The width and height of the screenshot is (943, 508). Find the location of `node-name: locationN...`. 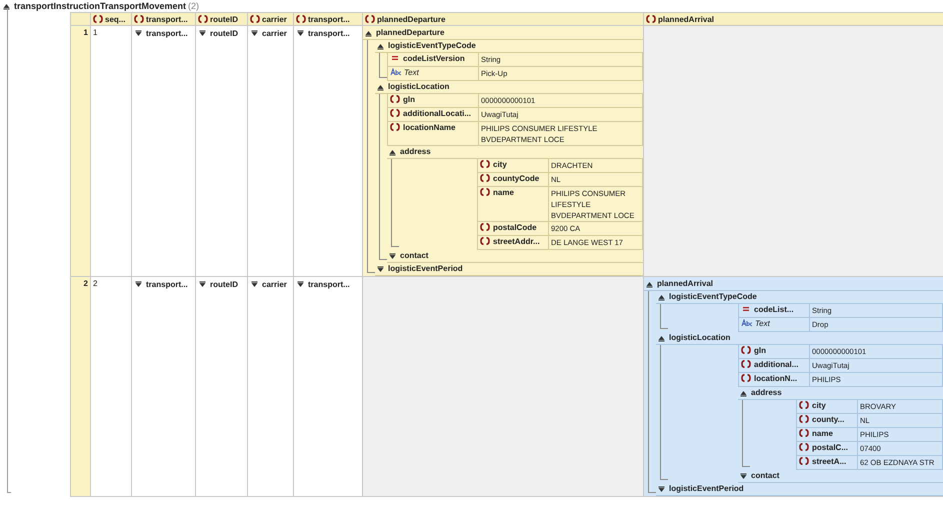

node-name: locationN... is located at coordinates (776, 379).